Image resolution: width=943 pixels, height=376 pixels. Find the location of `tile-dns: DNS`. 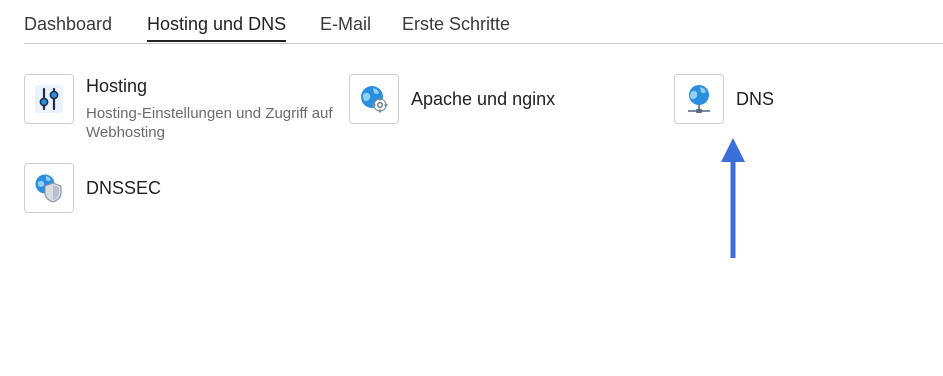

tile-dns: DNS is located at coordinates (754, 100).